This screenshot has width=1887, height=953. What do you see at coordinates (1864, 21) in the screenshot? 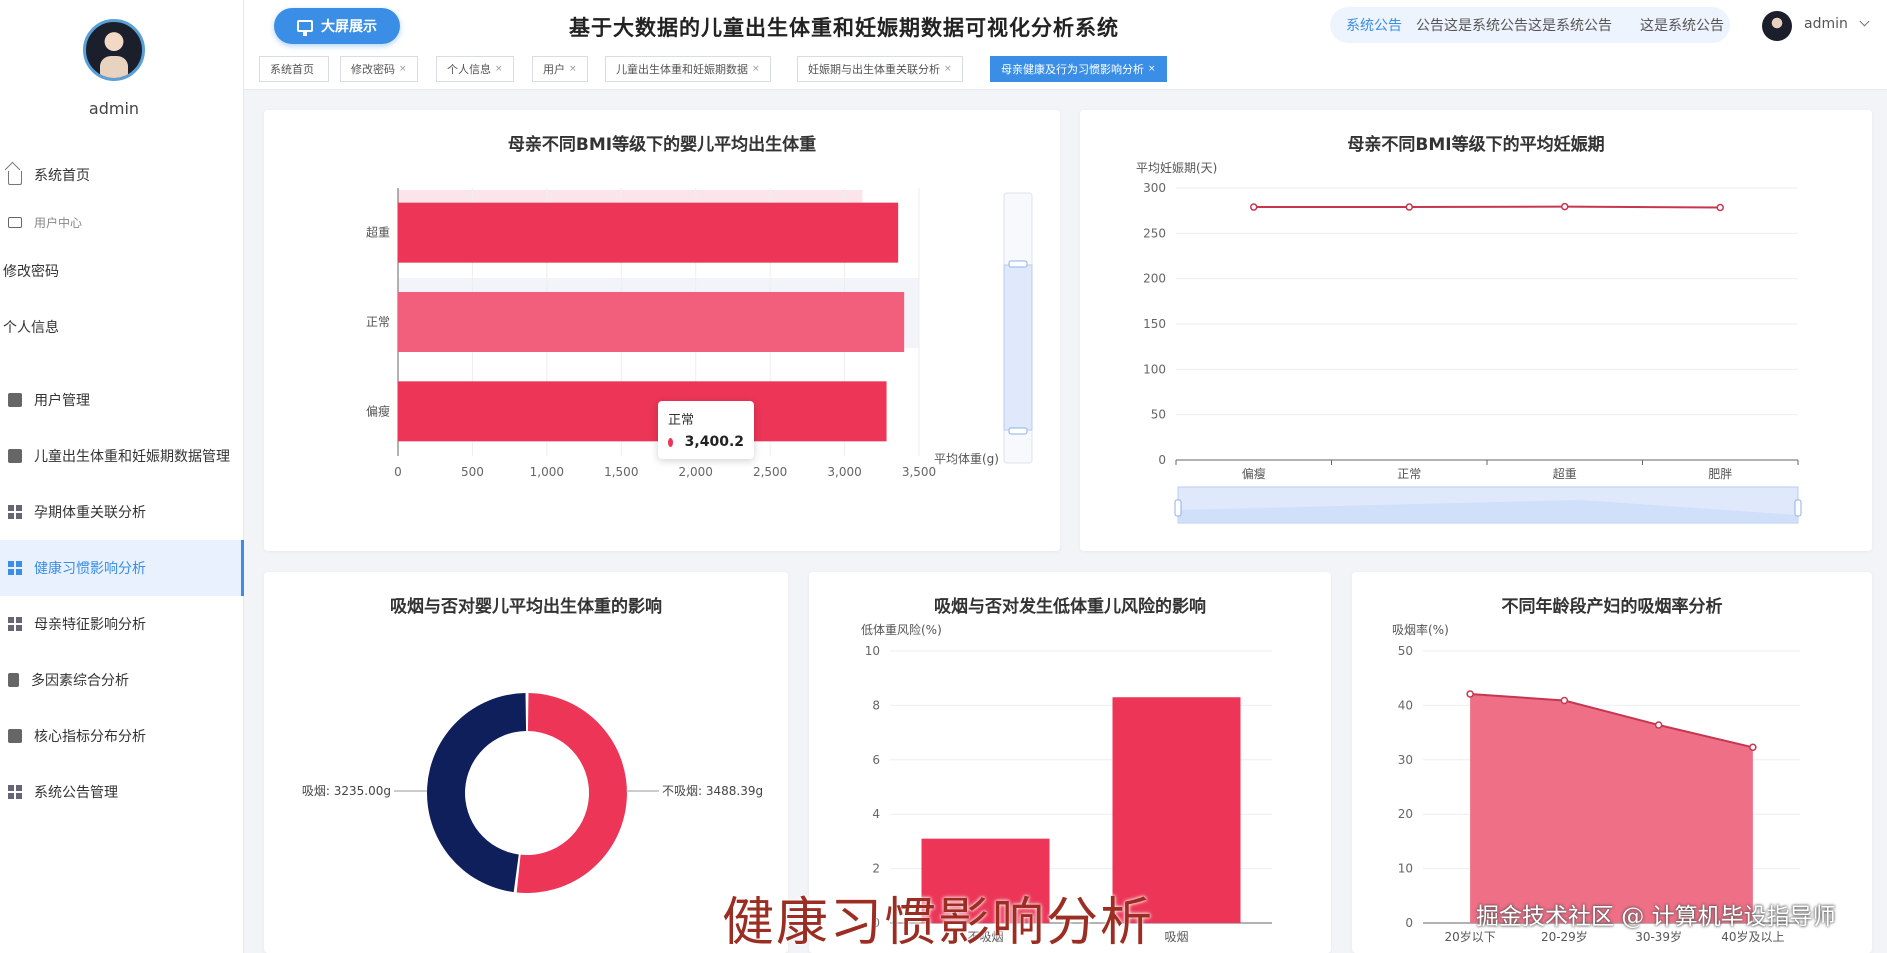
I see `chevron-down-icon` at bounding box center [1864, 21].